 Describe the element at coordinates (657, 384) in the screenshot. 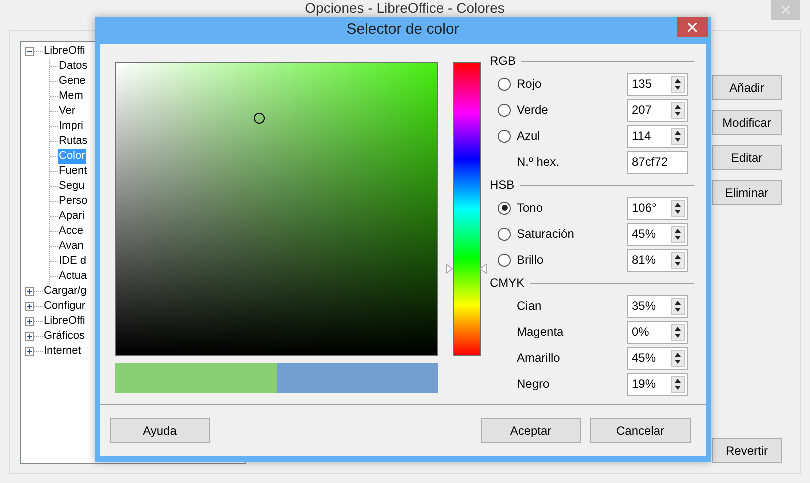

I see `spin-field: 19%` at that location.